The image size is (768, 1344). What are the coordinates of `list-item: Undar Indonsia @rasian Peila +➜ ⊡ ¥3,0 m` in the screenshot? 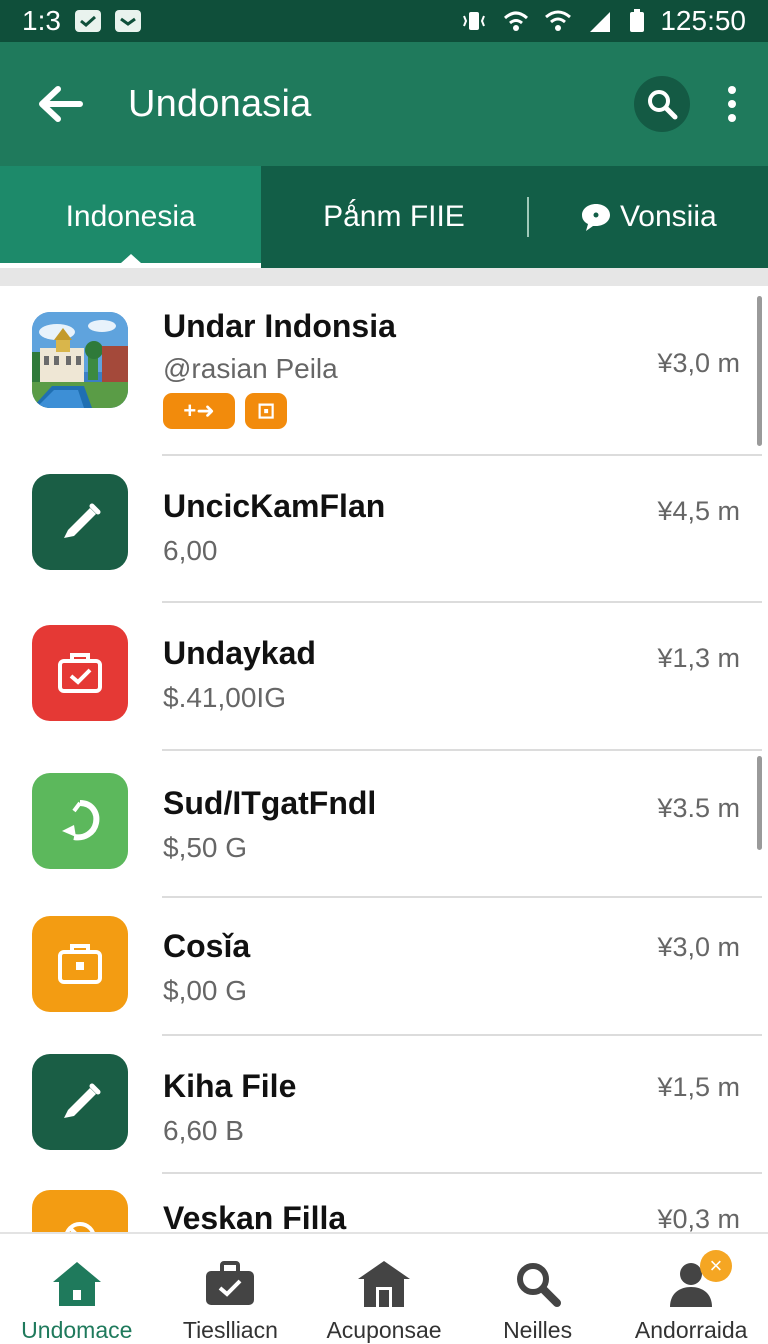 It's located at (381, 371).